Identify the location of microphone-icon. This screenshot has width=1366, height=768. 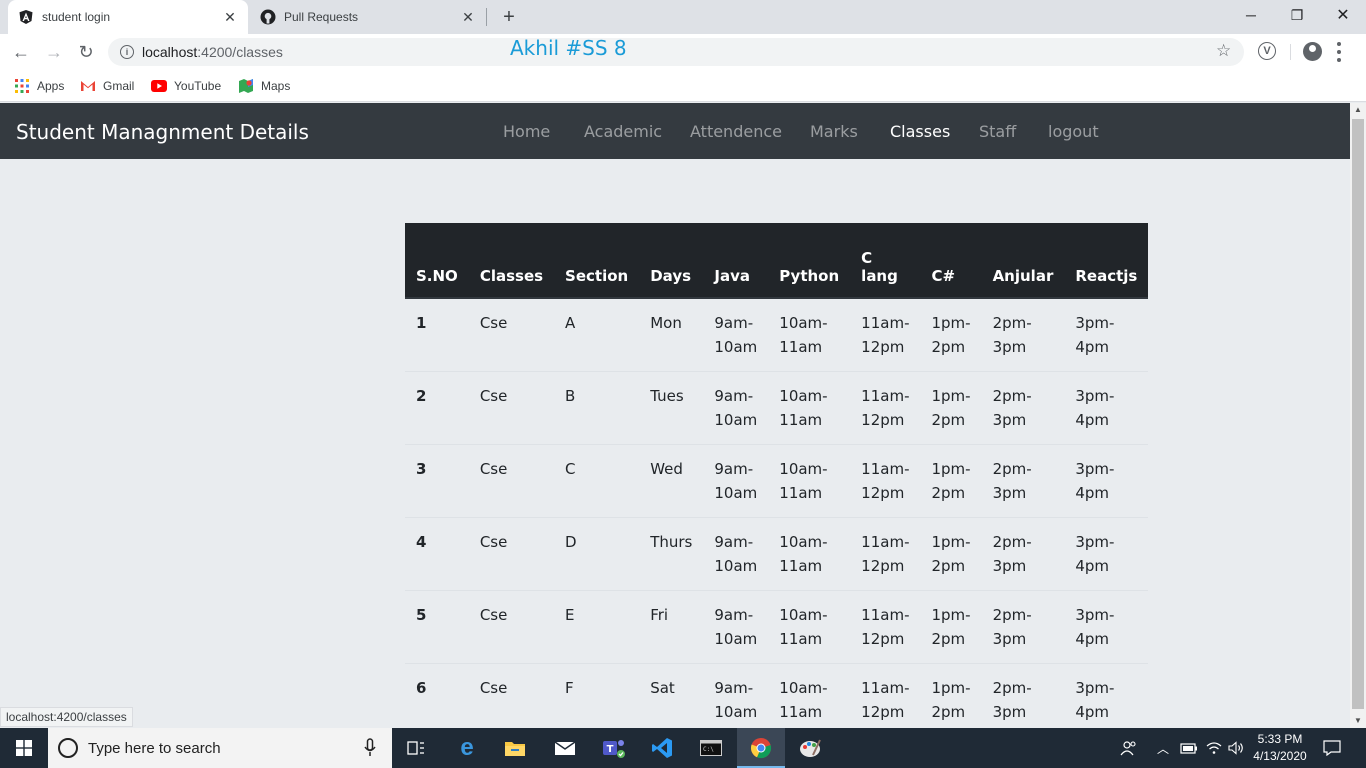
(370, 748).